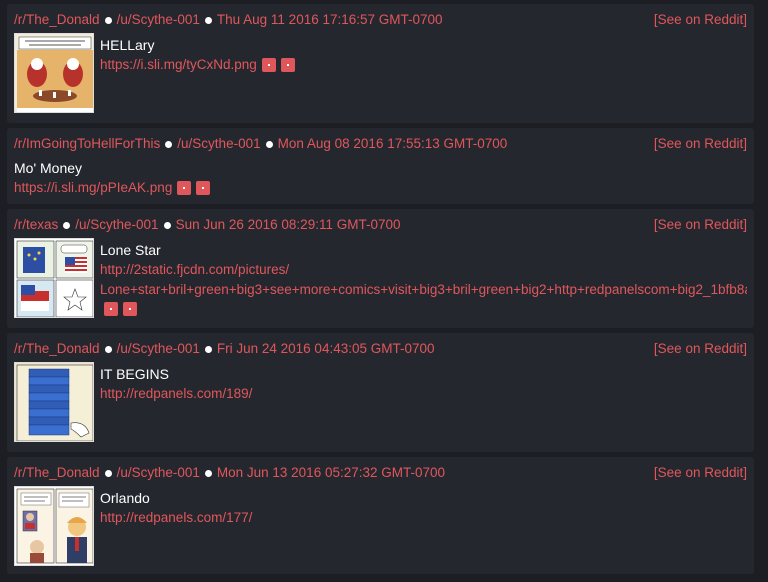 The image size is (768, 582). Describe the element at coordinates (380, 402) in the screenshot. I see `post-content: IT BEGINS http://redpanels.com/189/` at that location.